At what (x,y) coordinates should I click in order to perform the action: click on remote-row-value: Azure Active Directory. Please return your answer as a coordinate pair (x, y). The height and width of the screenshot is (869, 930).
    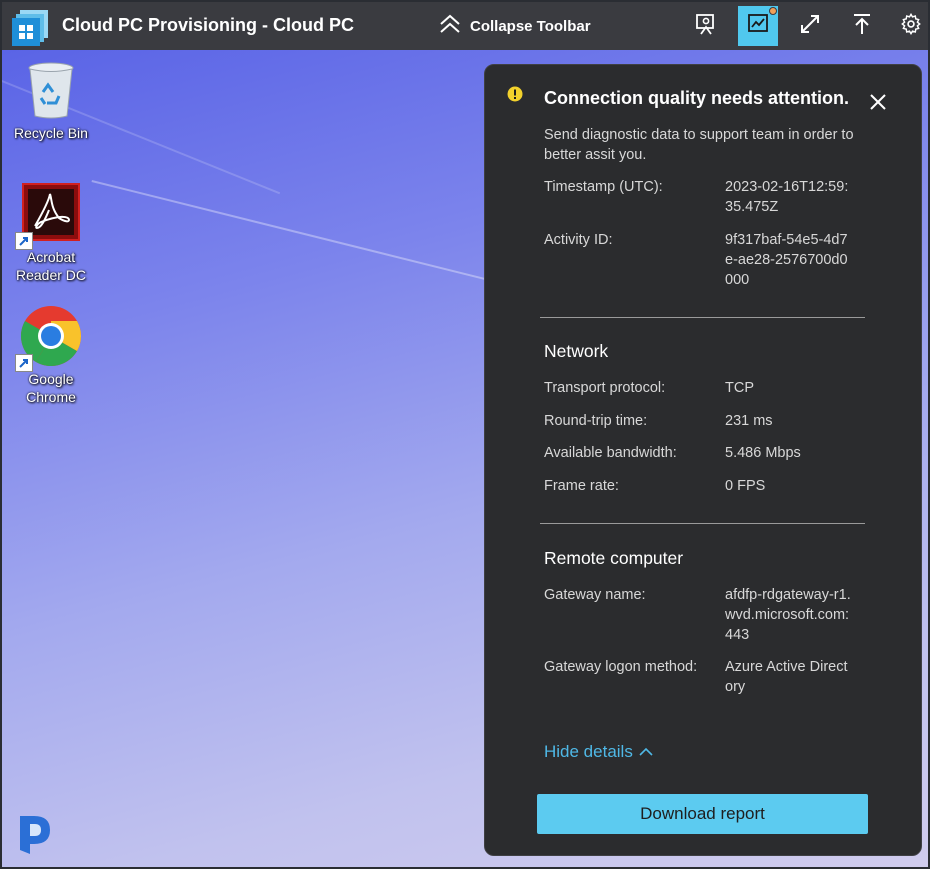
    Looking at the image, I should click on (786, 677).